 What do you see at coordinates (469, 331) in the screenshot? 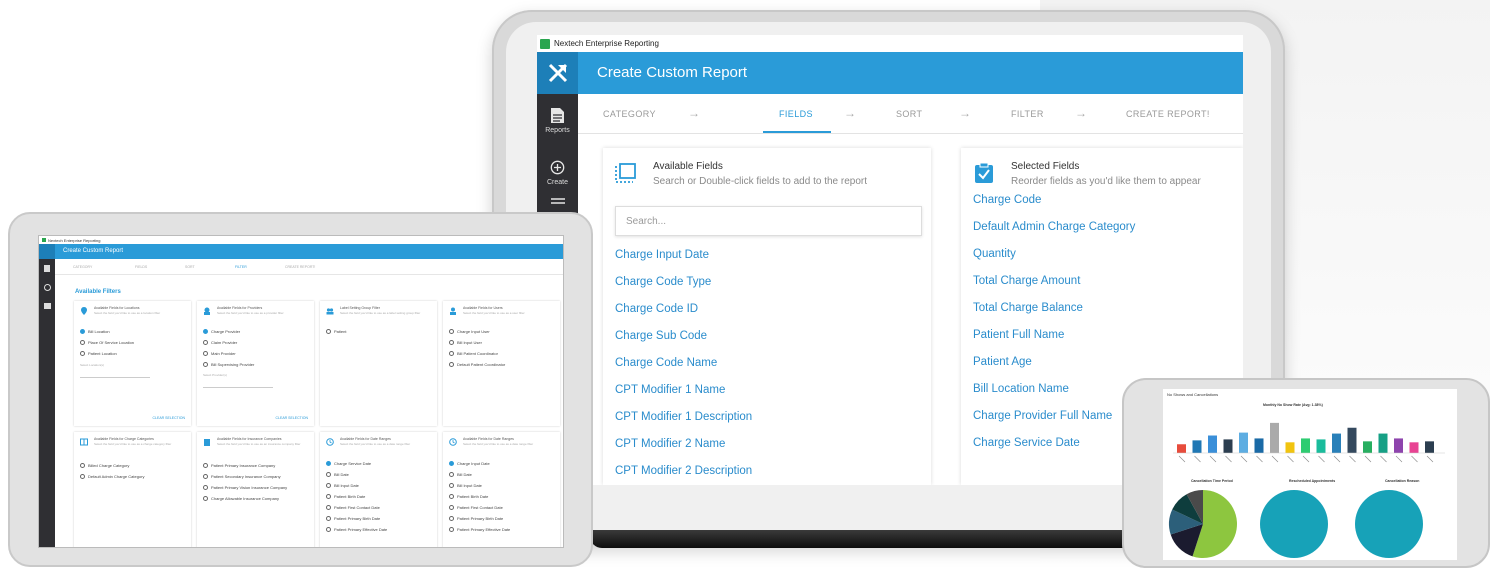
I see `radio-option: Charge Input User` at bounding box center [469, 331].